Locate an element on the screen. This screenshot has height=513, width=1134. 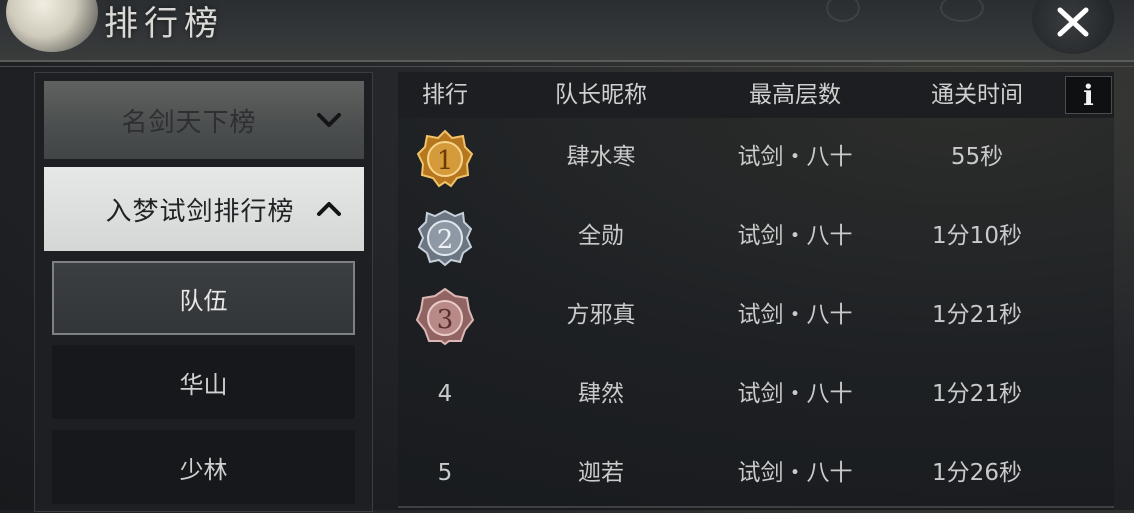
category-rumeng-shijian: 入梦试剑排行榜 is located at coordinates (204, 209).